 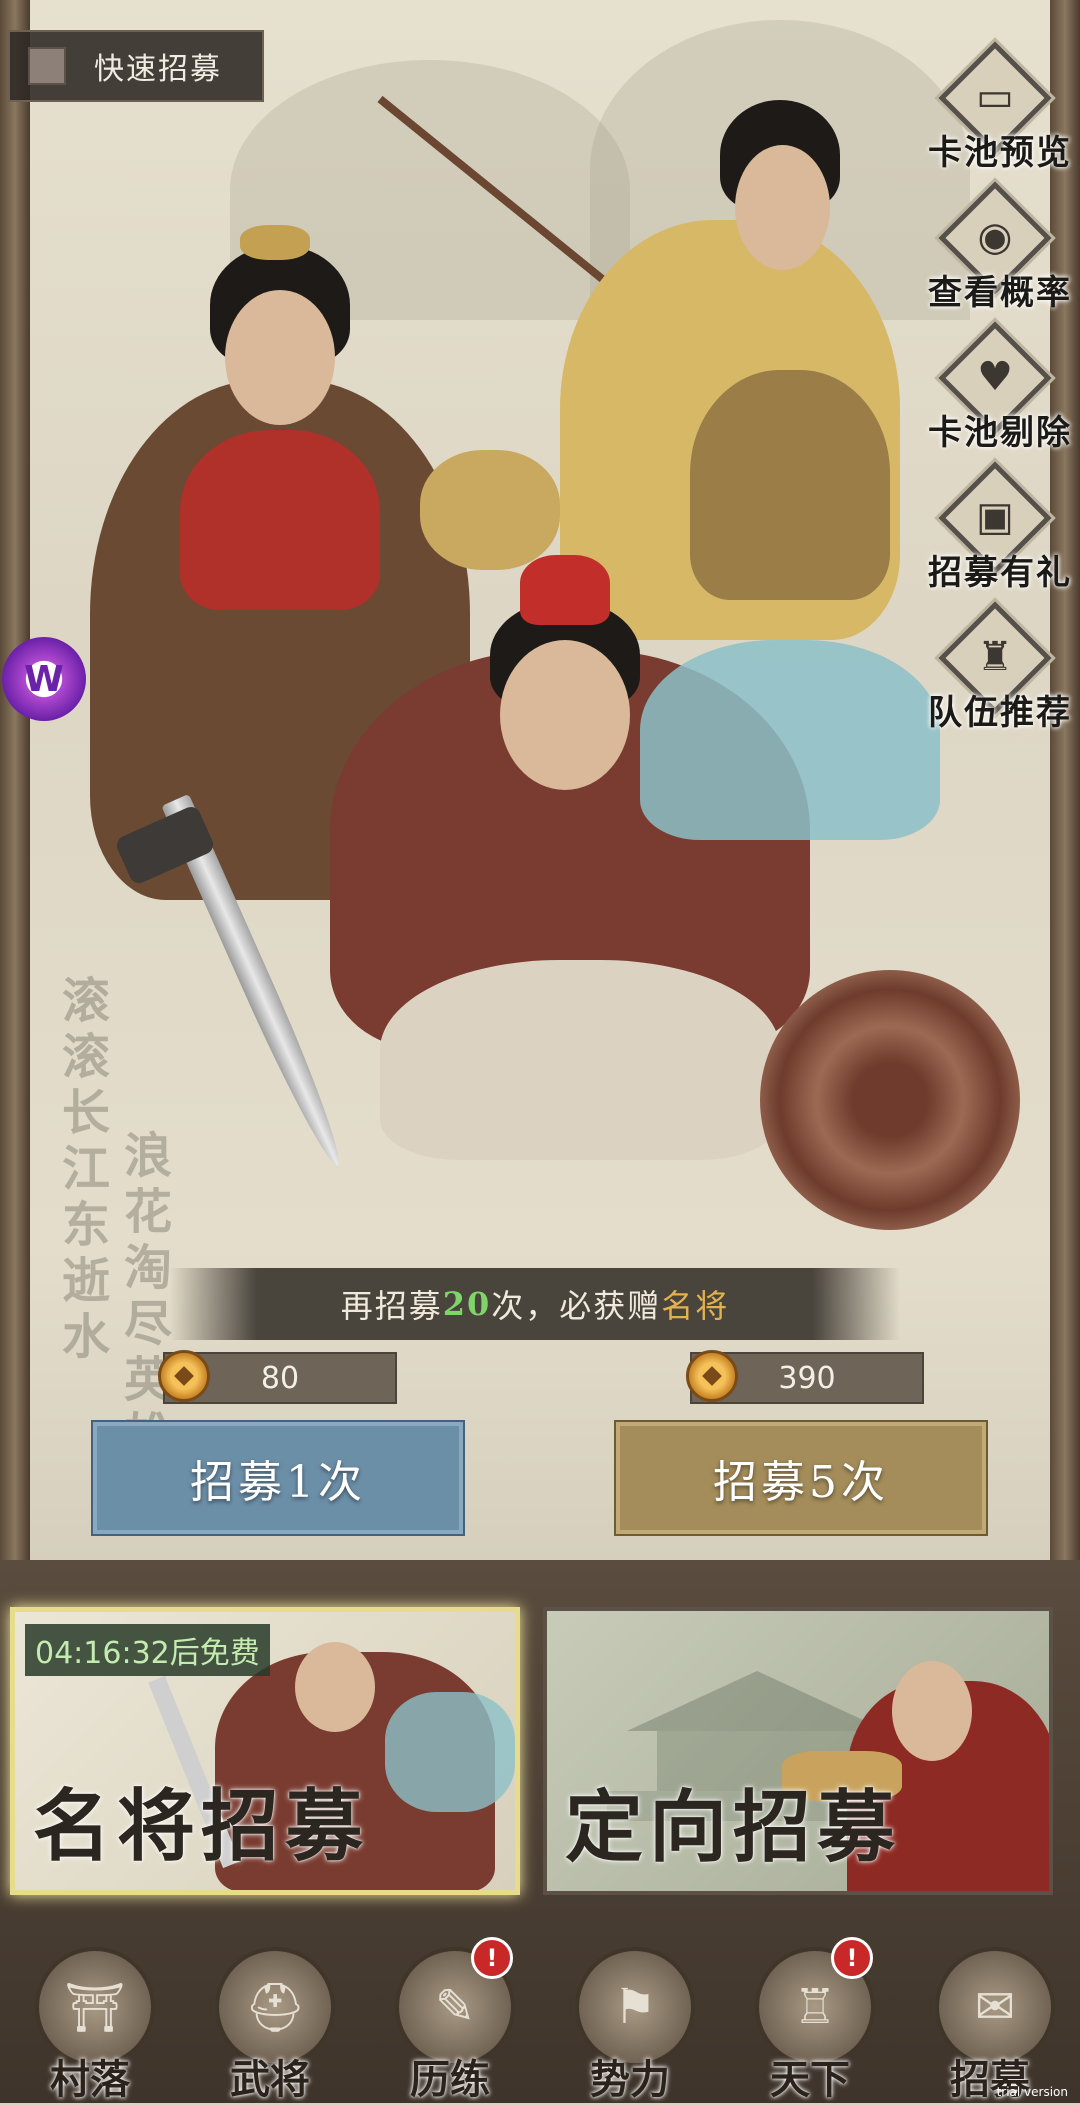 What do you see at coordinates (630, 2079) in the screenshot?
I see `nav-faction-label: 势力` at bounding box center [630, 2079].